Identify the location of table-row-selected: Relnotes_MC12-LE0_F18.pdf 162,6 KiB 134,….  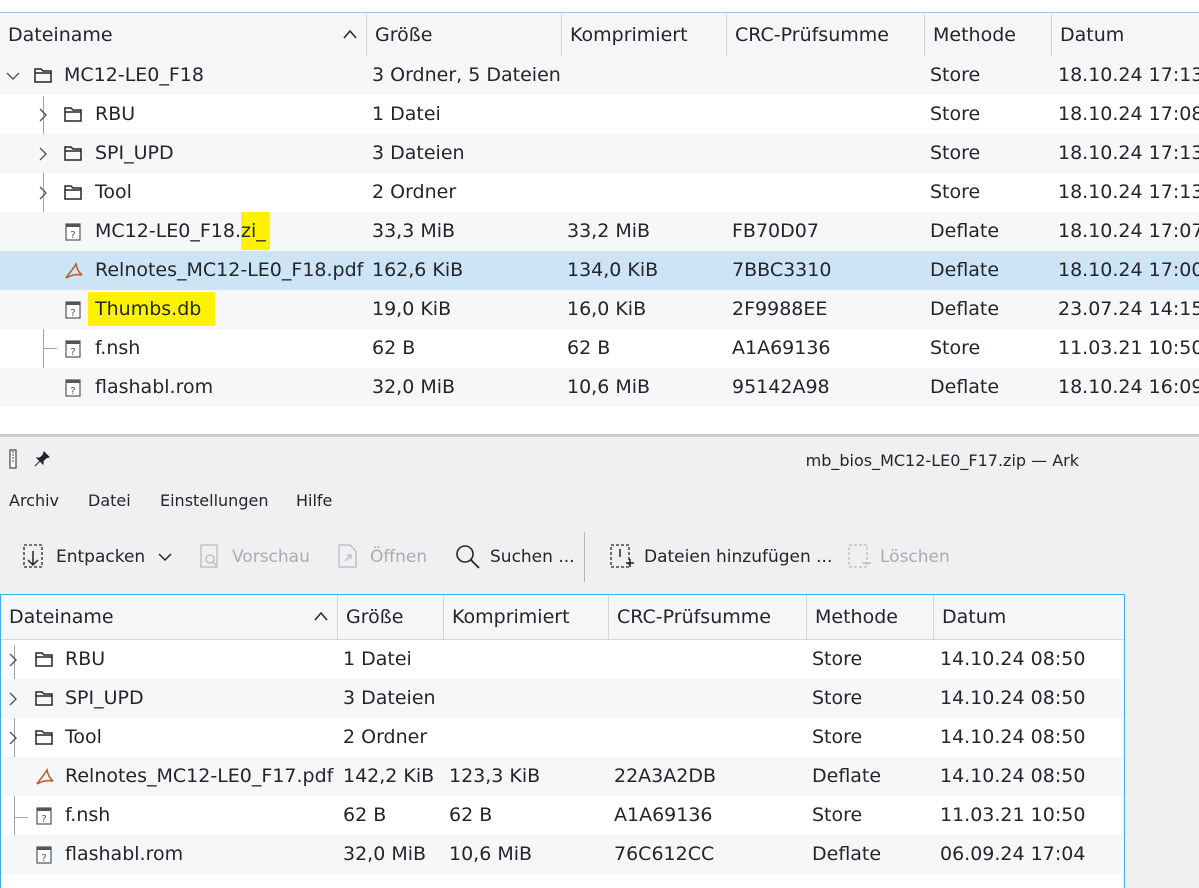
(599, 270).